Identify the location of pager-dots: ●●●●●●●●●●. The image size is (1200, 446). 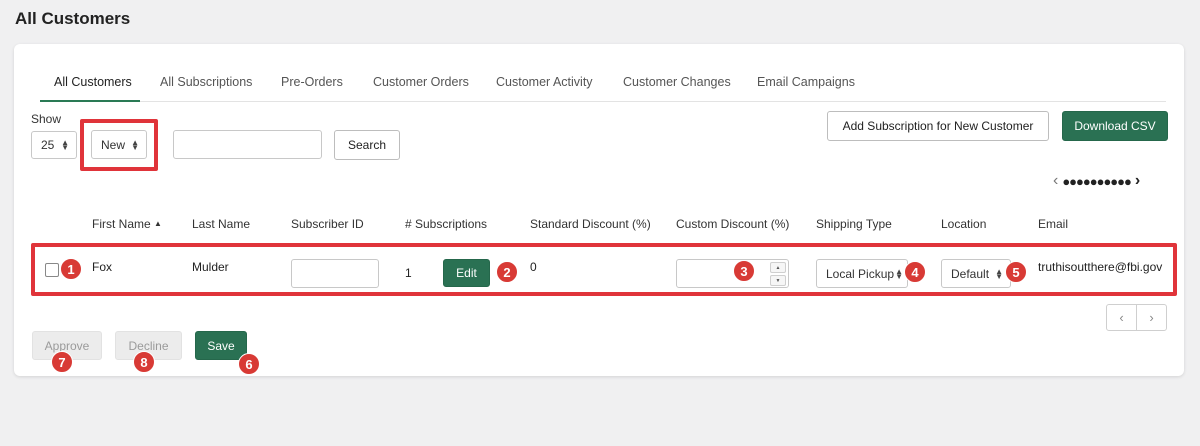
(1097, 181).